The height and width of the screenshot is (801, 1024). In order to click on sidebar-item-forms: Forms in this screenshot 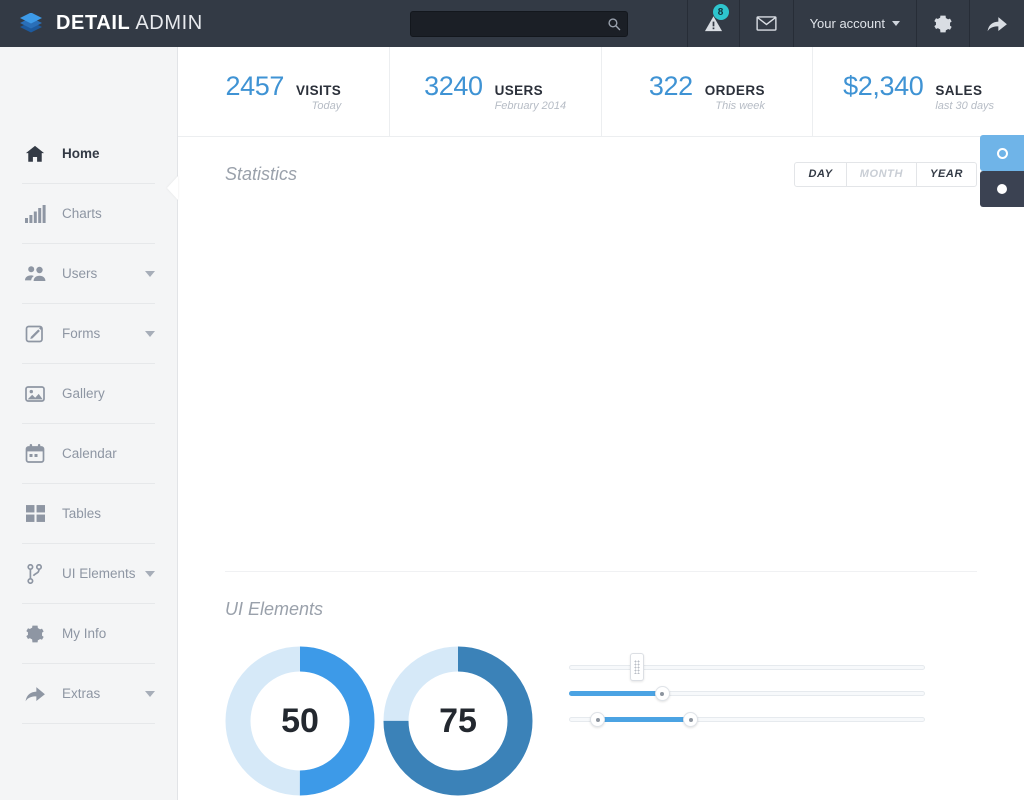, I will do `click(88, 334)`.